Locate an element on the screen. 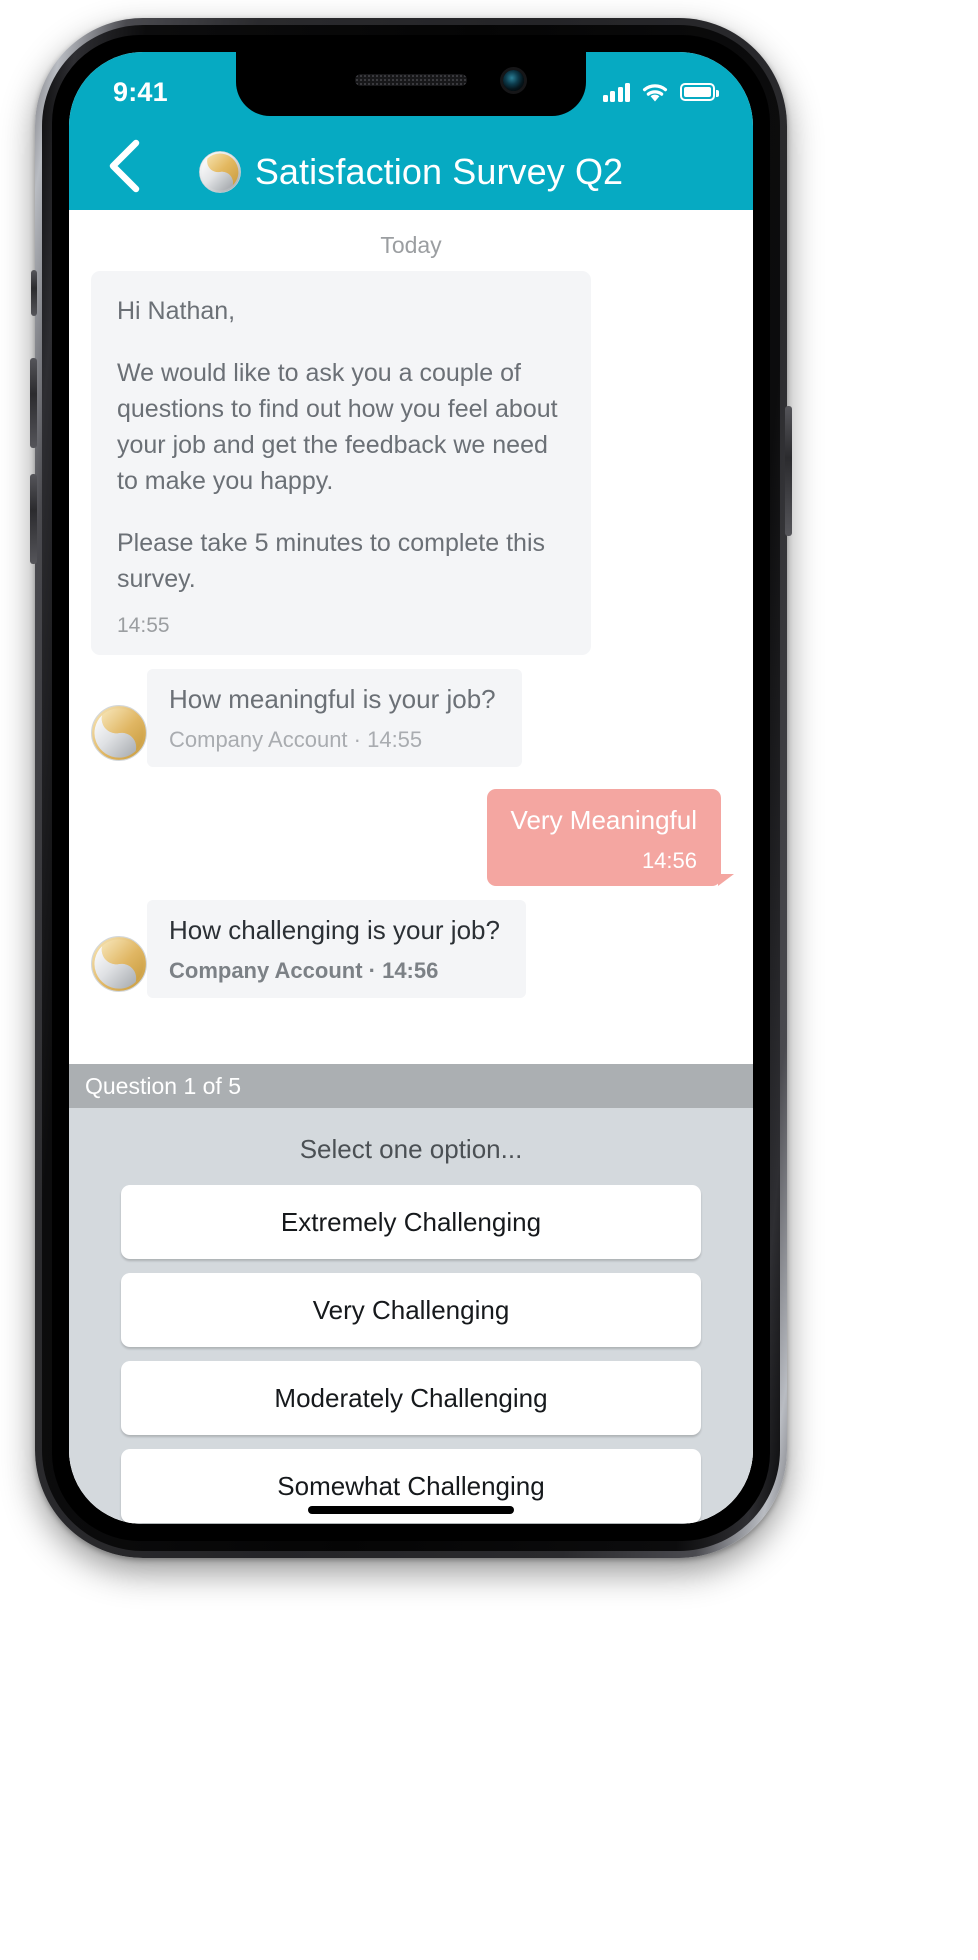 The width and height of the screenshot is (978, 1960). intro-greeting: Hi Nathan, is located at coordinates (176, 311).